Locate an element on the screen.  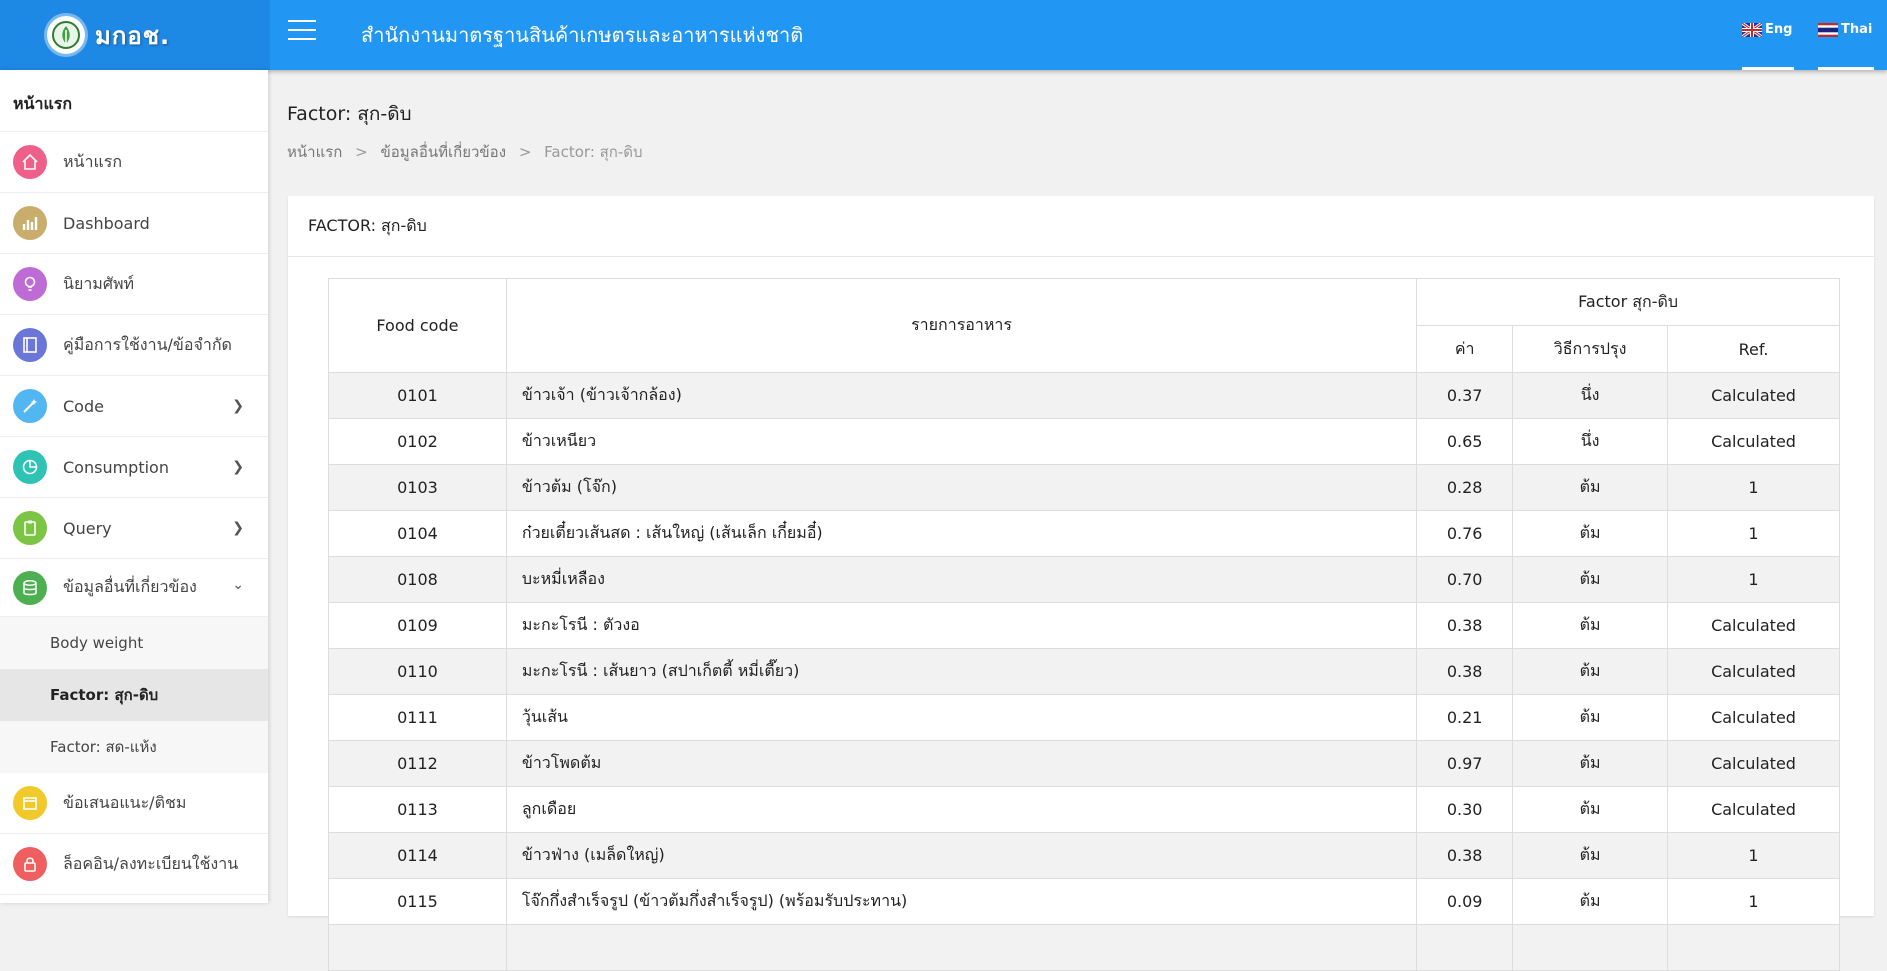
cell-food-name: ข้าวต้ม (โจ๊ก) is located at coordinates (961, 487).